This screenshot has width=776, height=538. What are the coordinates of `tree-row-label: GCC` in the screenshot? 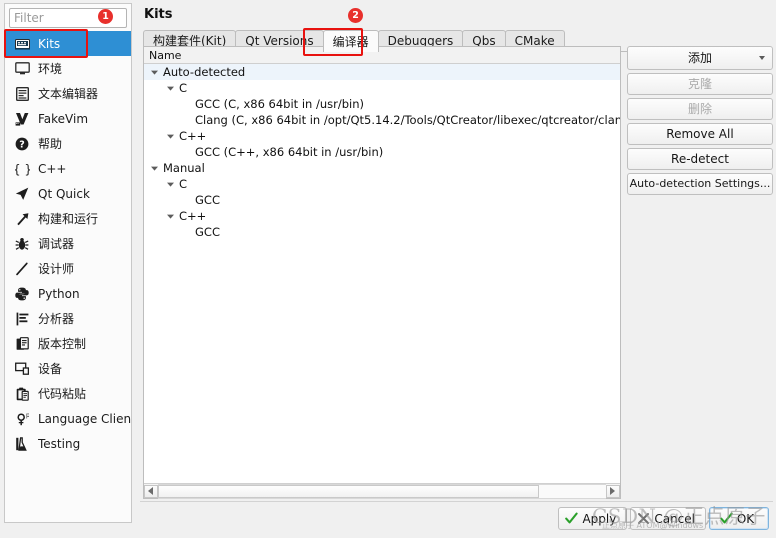 It's located at (207, 232).